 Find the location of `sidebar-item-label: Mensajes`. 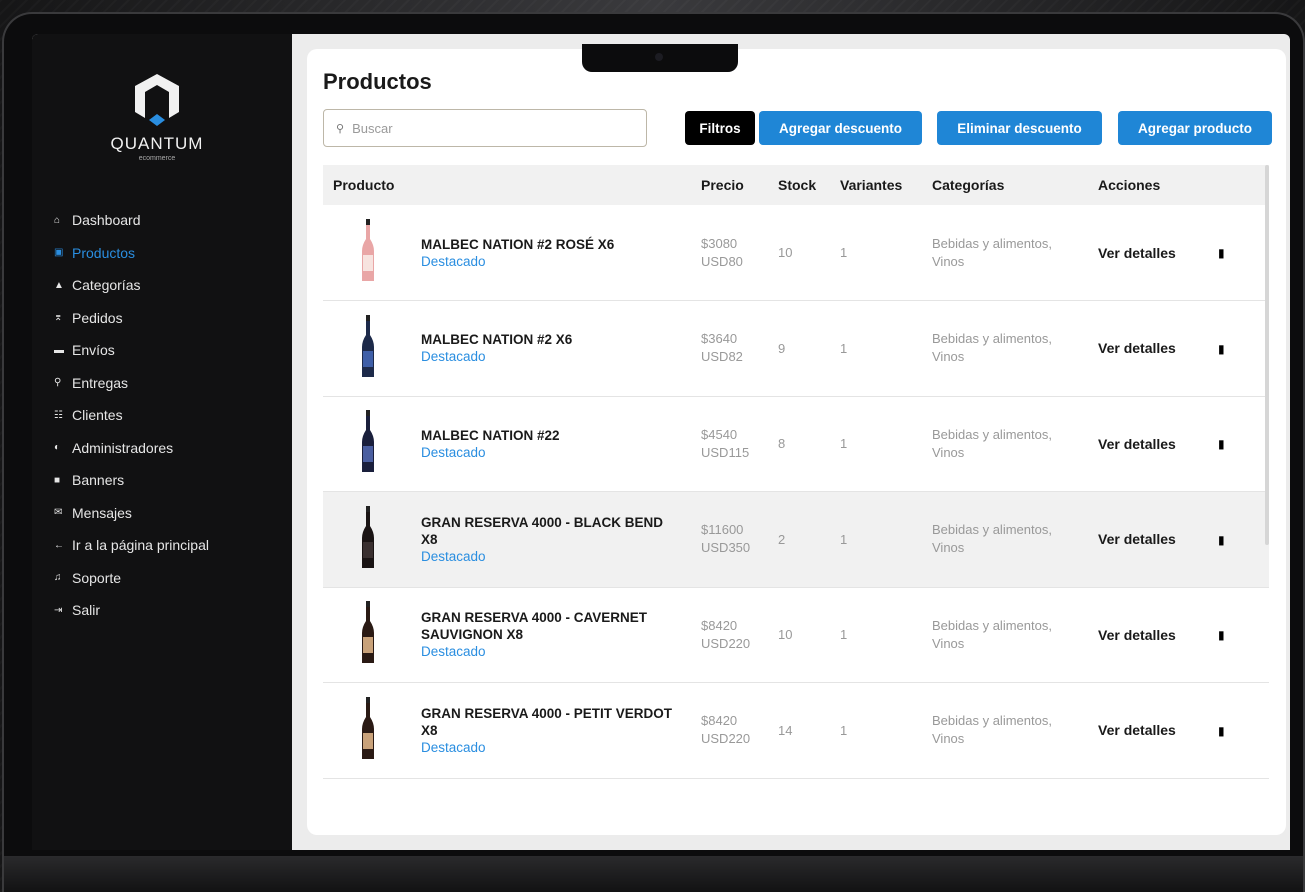

sidebar-item-label: Mensajes is located at coordinates (102, 512).